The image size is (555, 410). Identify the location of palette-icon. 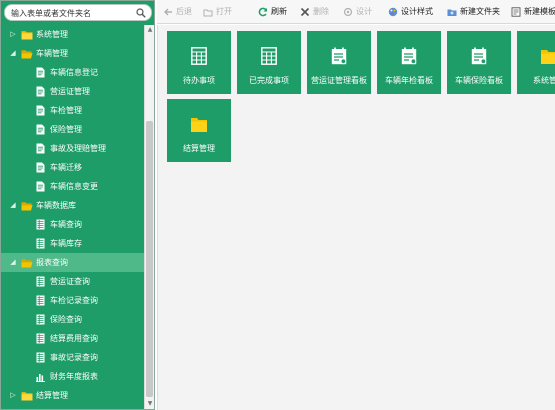
(393, 12).